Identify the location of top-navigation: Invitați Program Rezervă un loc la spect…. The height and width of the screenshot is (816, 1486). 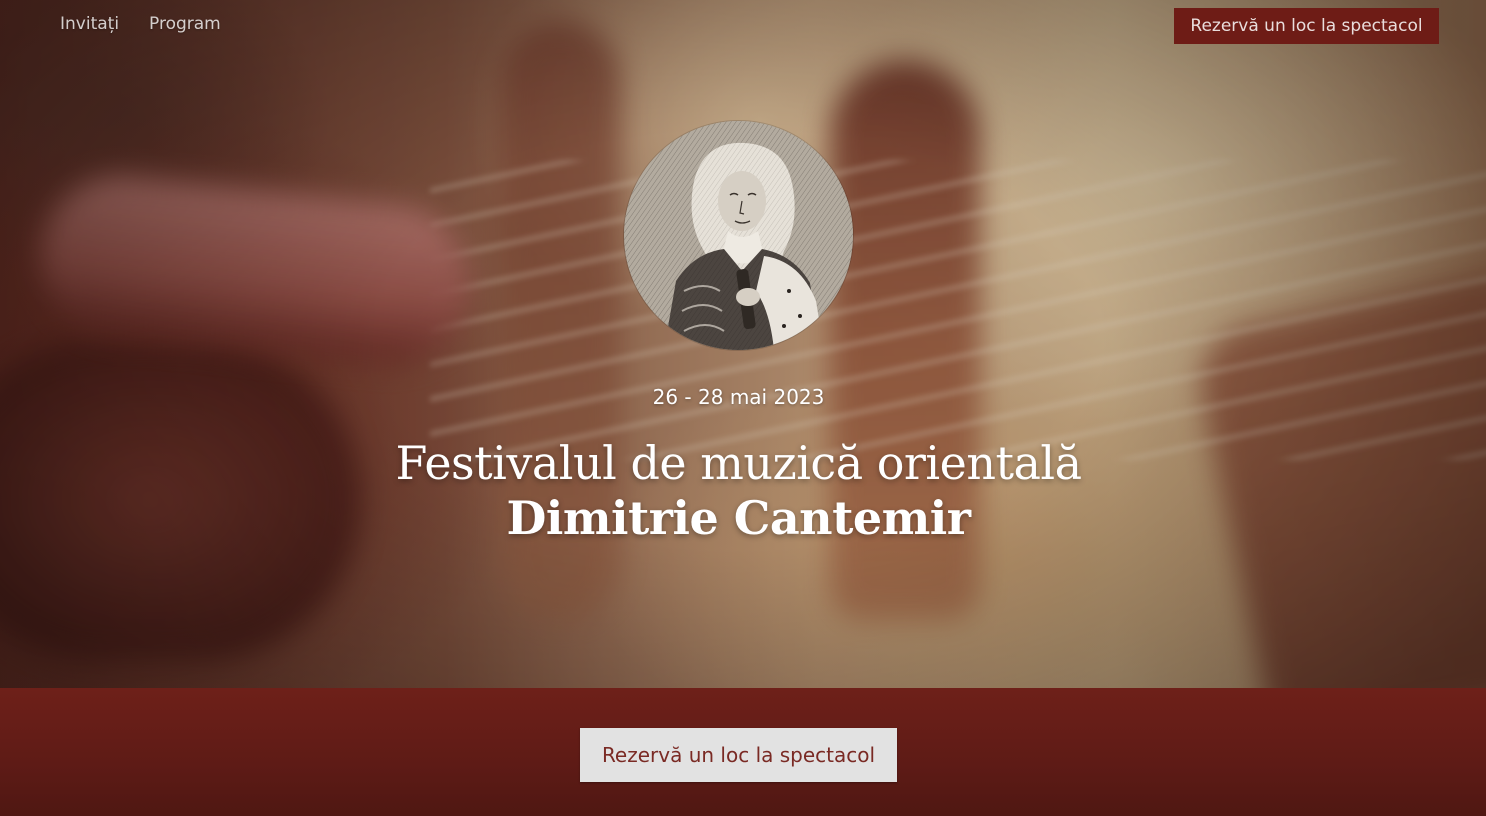
(743, 26).